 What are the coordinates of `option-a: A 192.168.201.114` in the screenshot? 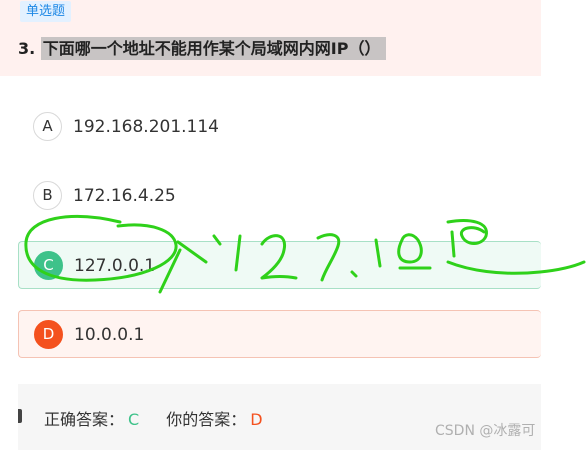 It's located at (279, 127).